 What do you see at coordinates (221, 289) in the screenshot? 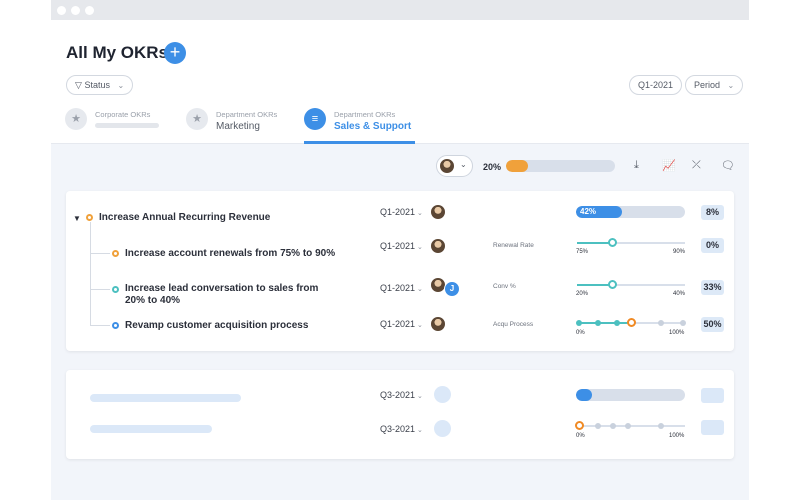
I see `kr-title-line1: Increase lead conversation to sales from` at bounding box center [221, 289].